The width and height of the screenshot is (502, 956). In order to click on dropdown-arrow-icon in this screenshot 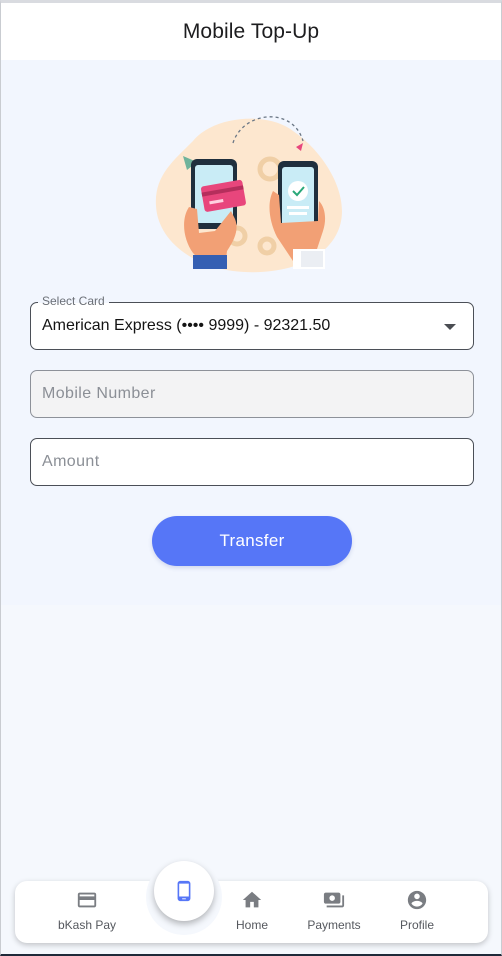, I will do `click(450, 327)`.